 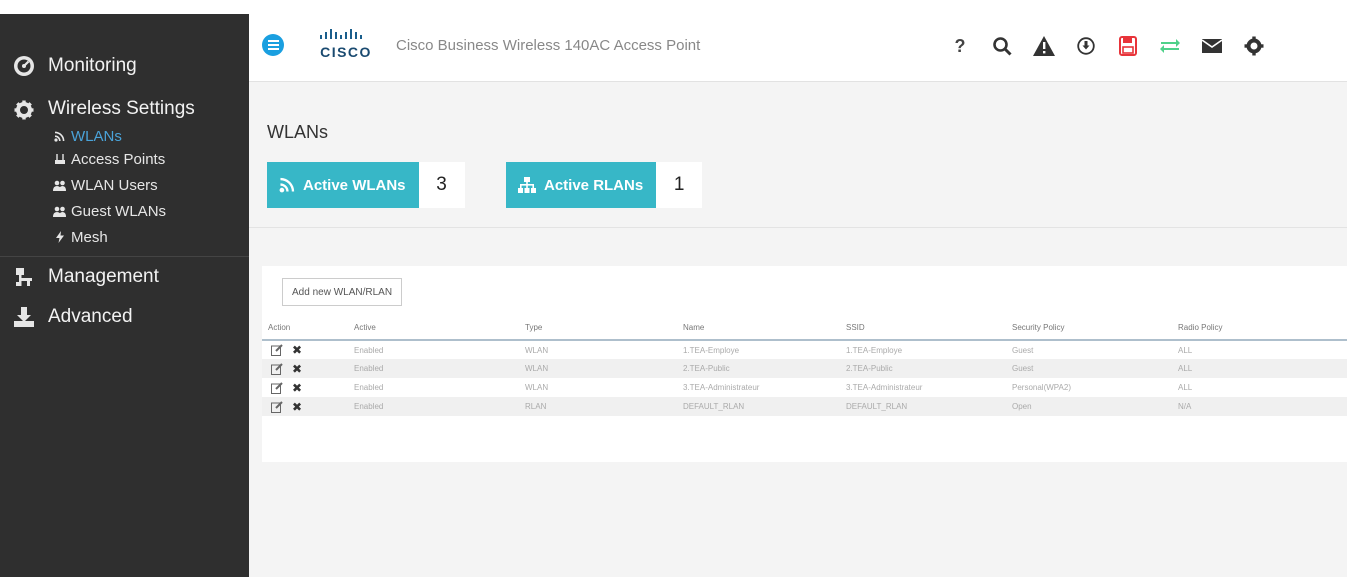 What do you see at coordinates (598, 406) in the screenshot?
I see `cell-type: RLAN` at bounding box center [598, 406].